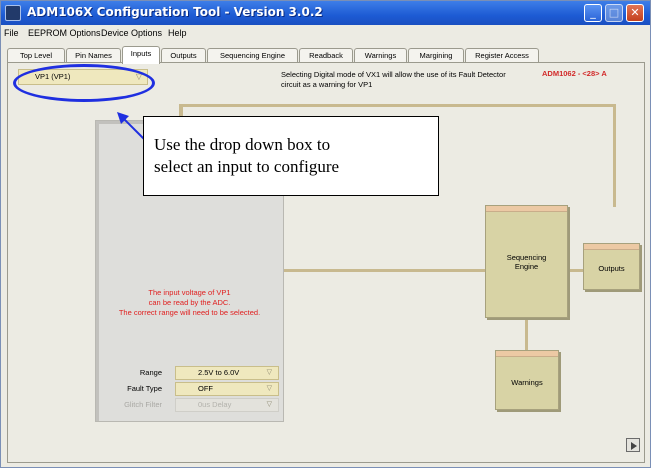 The image size is (651, 468). I want to click on play-icon, so click(634, 446).